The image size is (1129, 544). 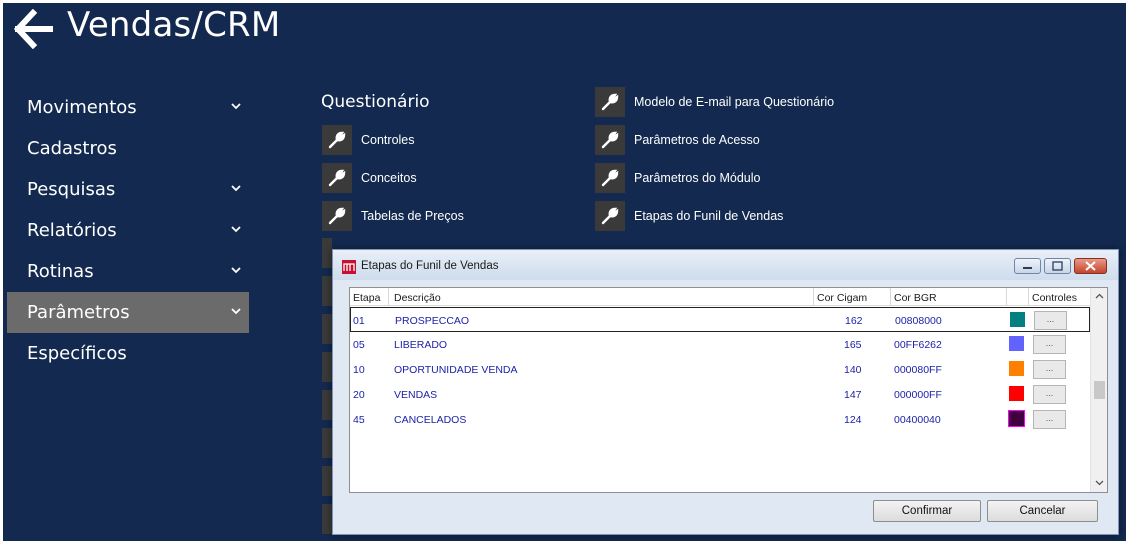 I want to click on dialog-titlebar: Etapas do Funil de Vendas, so click(x=725, y=265).